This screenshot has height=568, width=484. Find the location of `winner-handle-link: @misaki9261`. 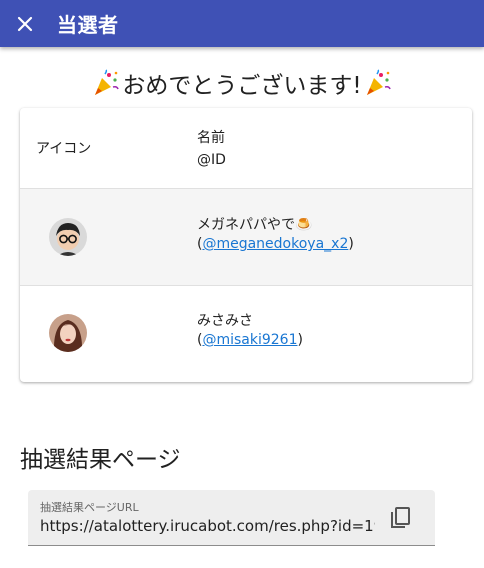

winner-handle-link: @misaki9261 is located at coordinates (249, 340).